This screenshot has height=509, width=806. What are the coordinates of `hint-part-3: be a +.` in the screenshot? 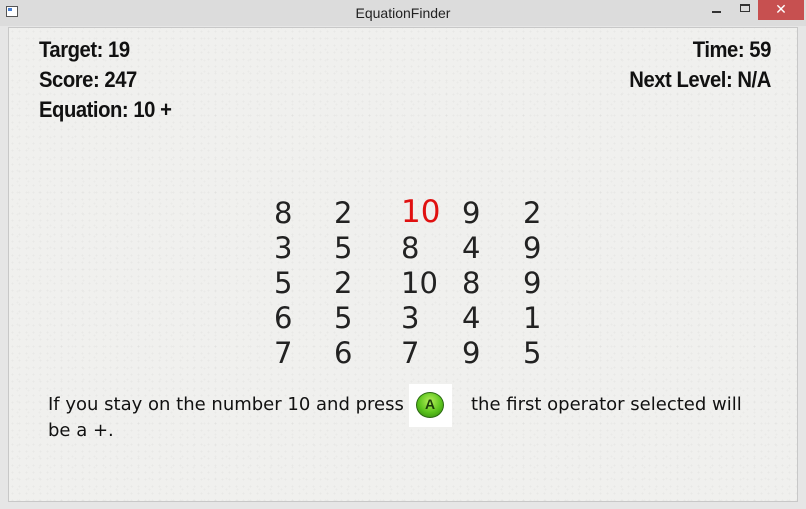 It's located at (81, 430).